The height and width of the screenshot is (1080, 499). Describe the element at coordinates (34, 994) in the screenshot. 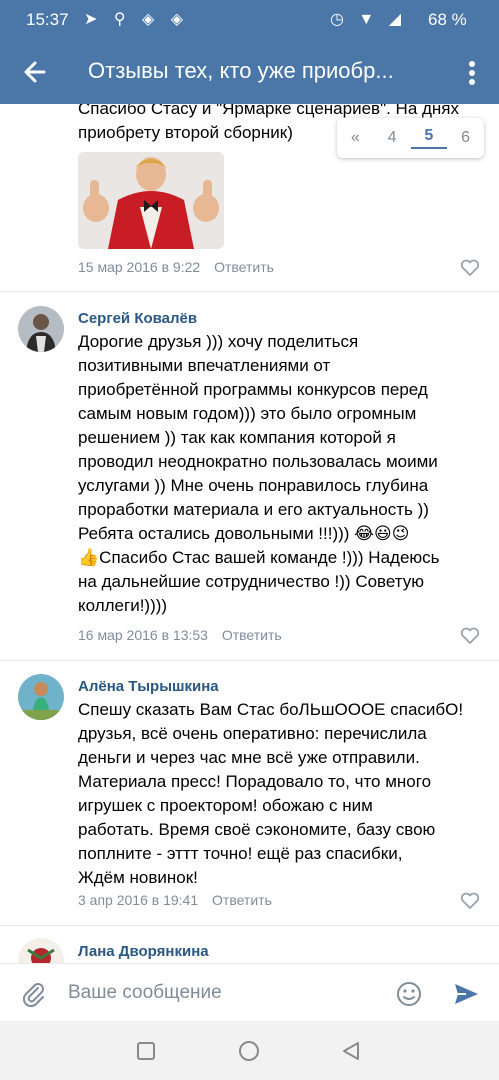

I see `attach-icon` at that location.